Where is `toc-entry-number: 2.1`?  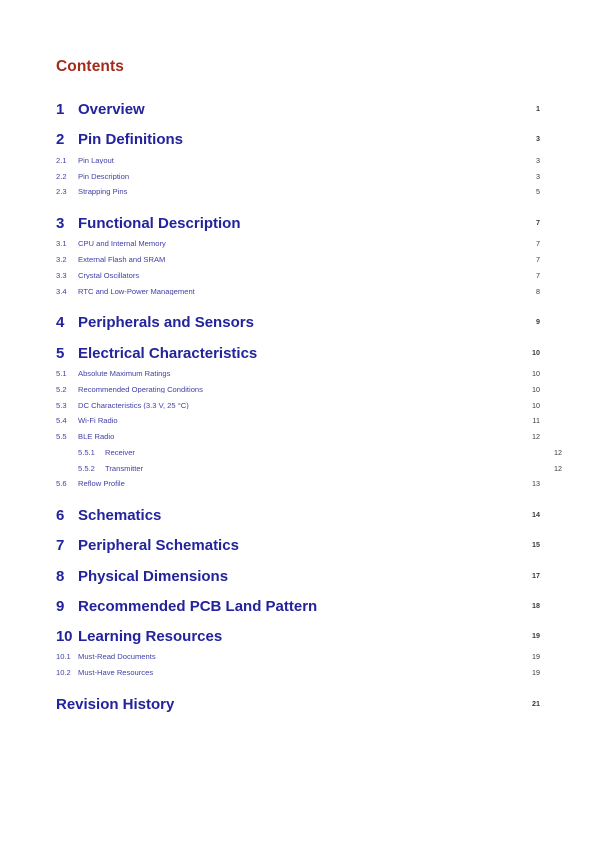 toc-entry-number: 2.1 is located at coordinates (61, 160).